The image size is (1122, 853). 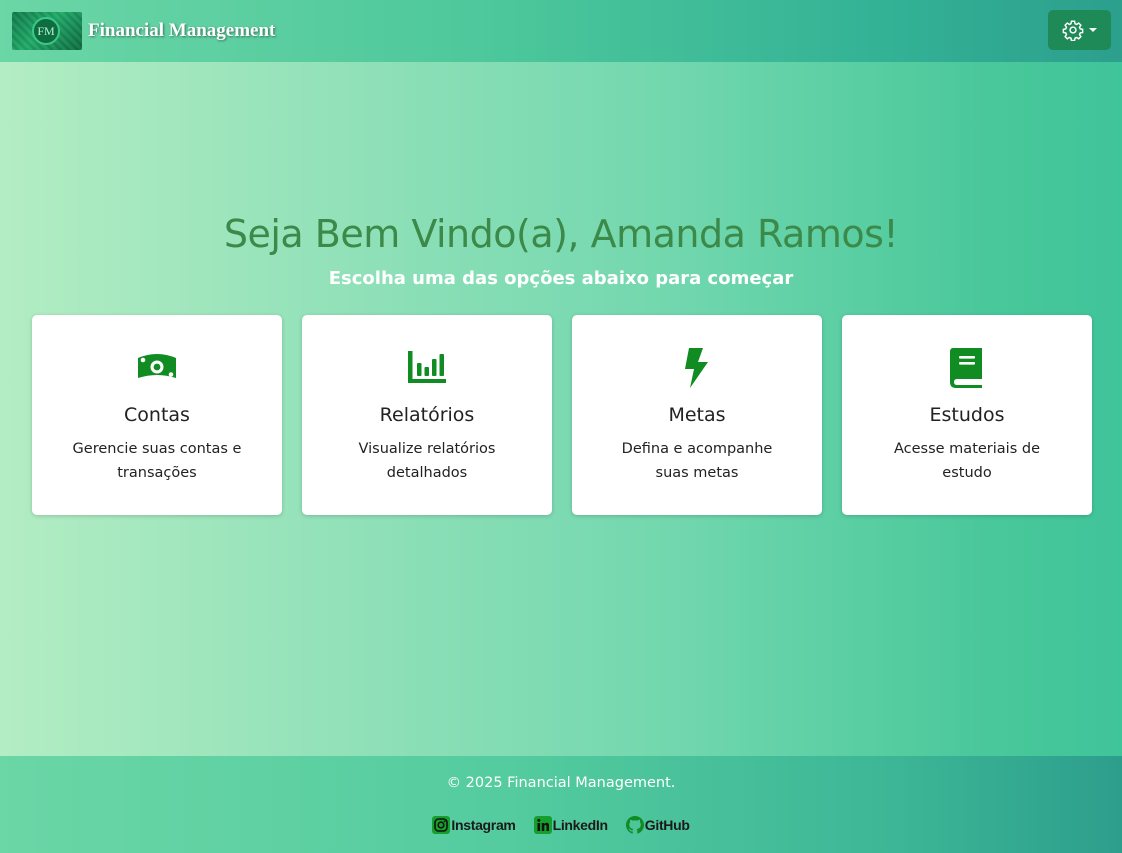 I want to click on card-metas: Metas Defina e acompanhe suas metas, so click(x=697, y=415).